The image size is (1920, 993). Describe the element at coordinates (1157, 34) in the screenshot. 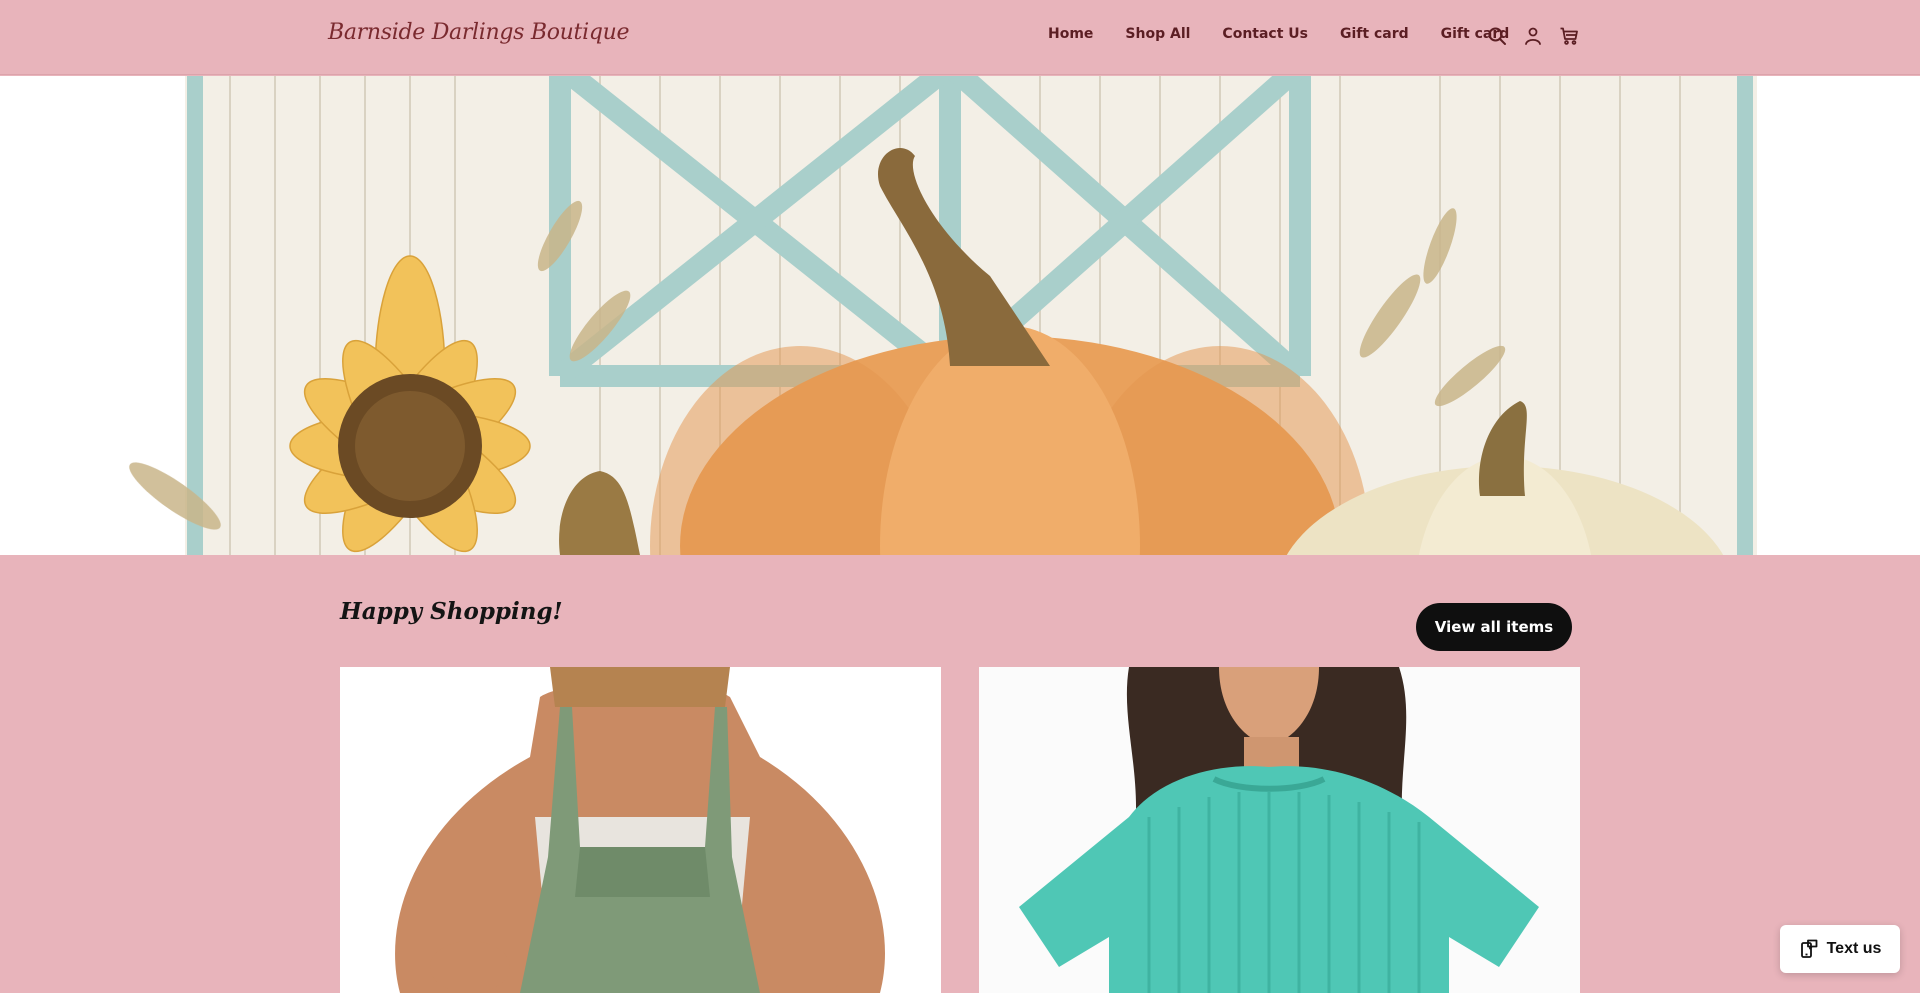

I see `nav-shop-all: Shop All` at that location.